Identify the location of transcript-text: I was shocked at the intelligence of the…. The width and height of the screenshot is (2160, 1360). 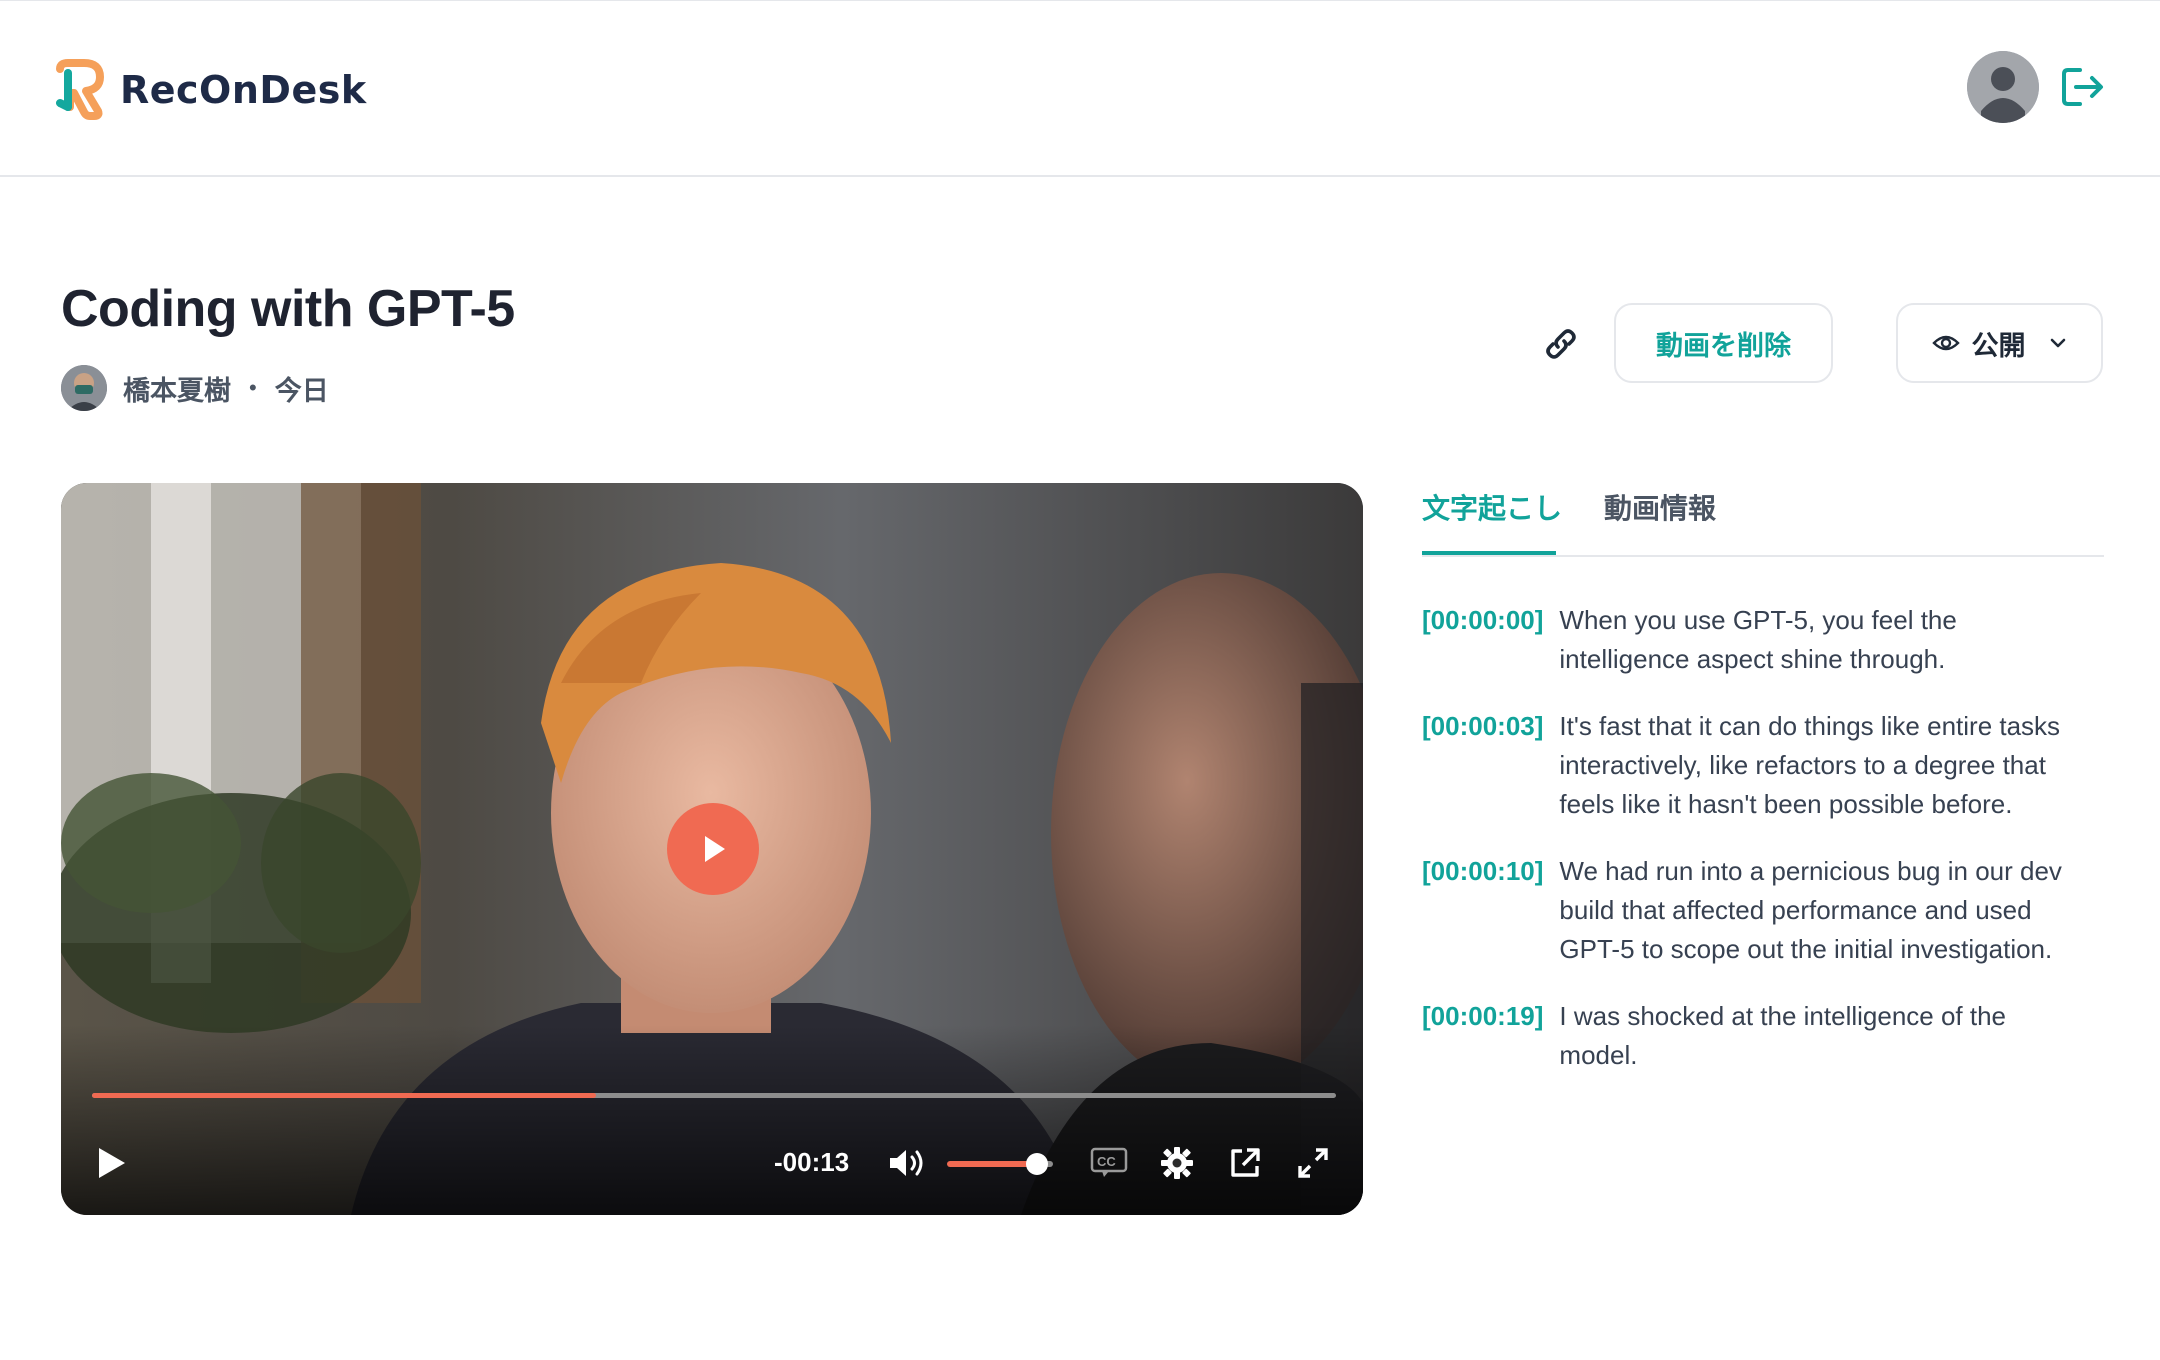
(1783, 1035).